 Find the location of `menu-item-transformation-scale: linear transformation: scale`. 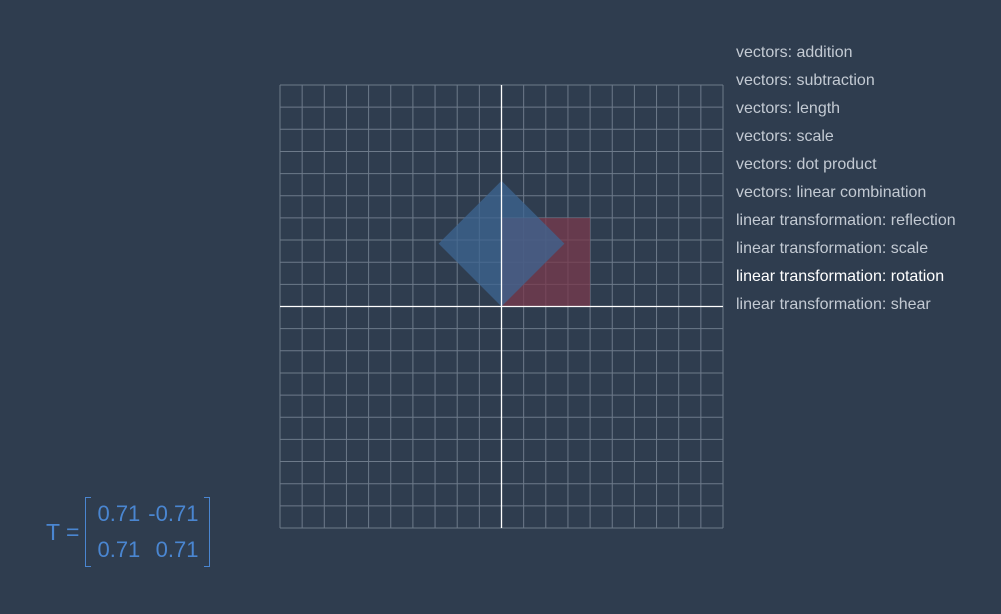

menu-item-transformation-scale: linear transformation: scale is located at coordinates (846, 254).